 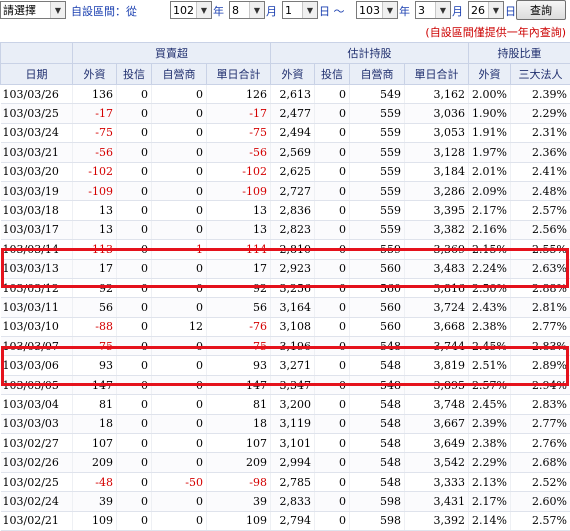 I want to click on value-cell: 3,108, so click(x=293, y=326).